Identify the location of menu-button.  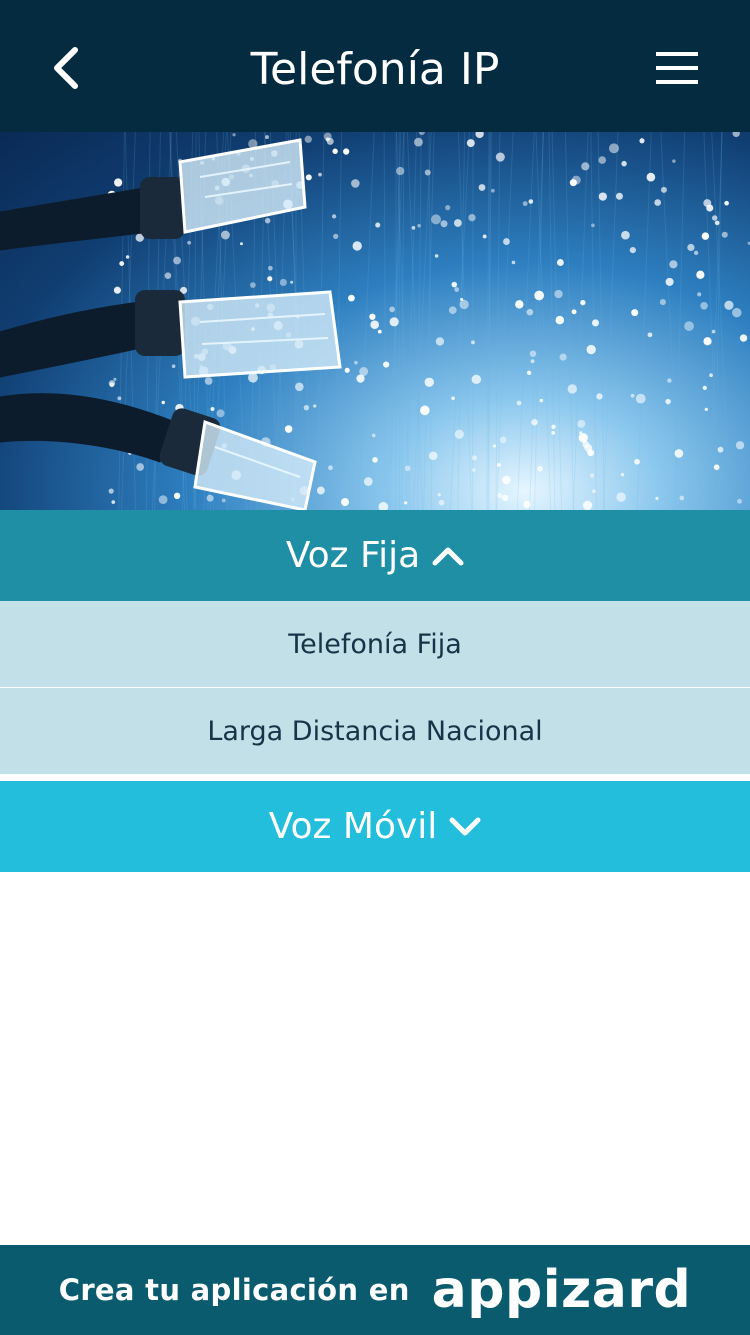
(677, 68).